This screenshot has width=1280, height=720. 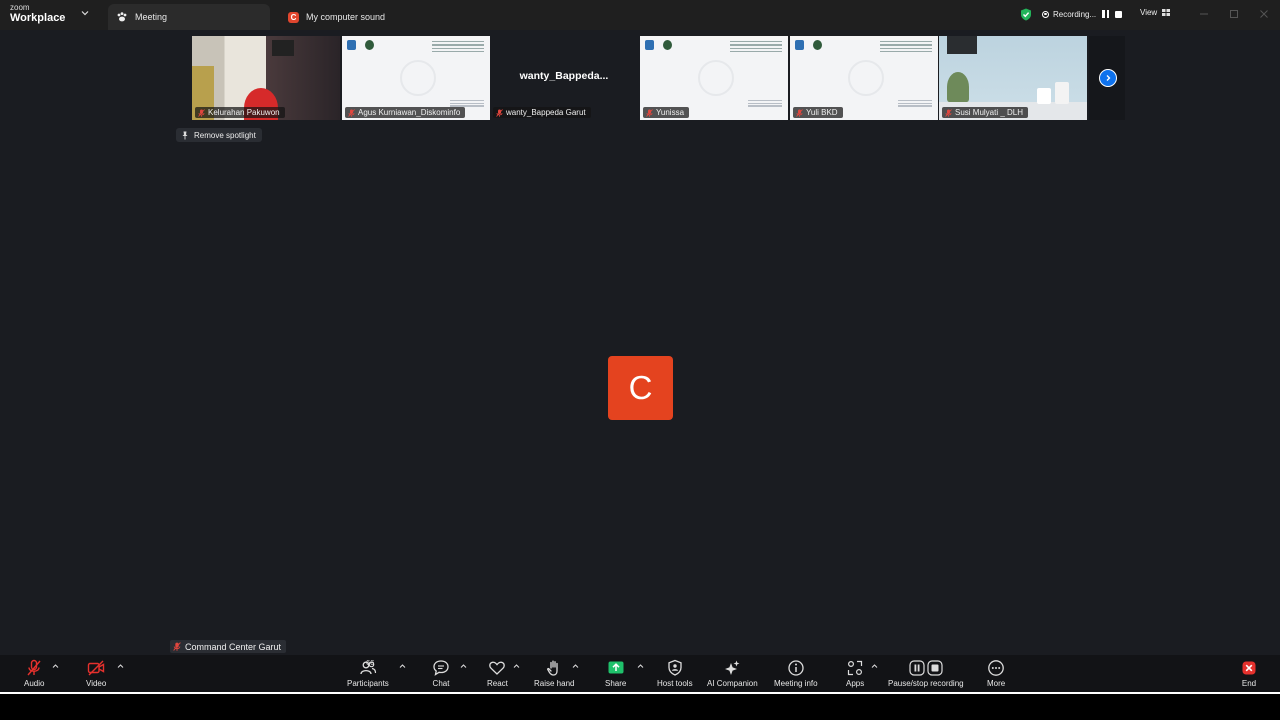 What do you see at coordinates (1204, 14) in the screenshot?
I see `minimize-icon` at bounding box center [1204, 14].